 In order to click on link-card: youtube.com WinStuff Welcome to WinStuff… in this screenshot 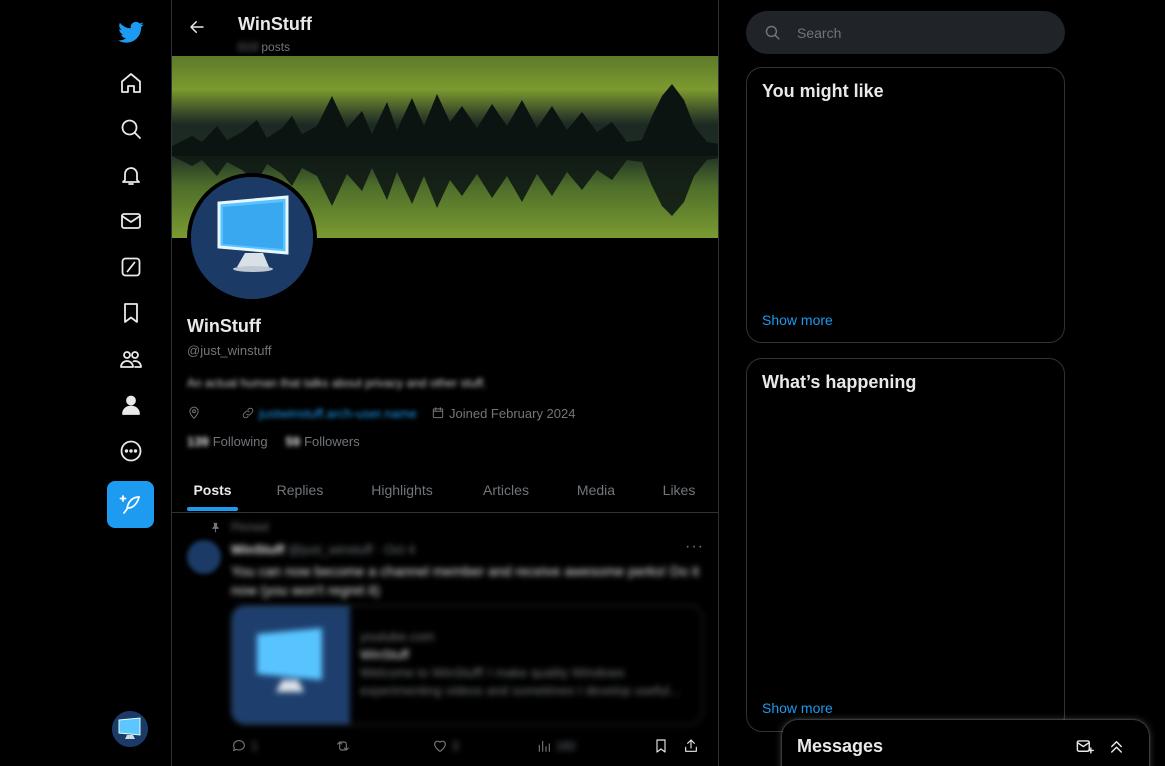, I will do `click(467, 665)`.